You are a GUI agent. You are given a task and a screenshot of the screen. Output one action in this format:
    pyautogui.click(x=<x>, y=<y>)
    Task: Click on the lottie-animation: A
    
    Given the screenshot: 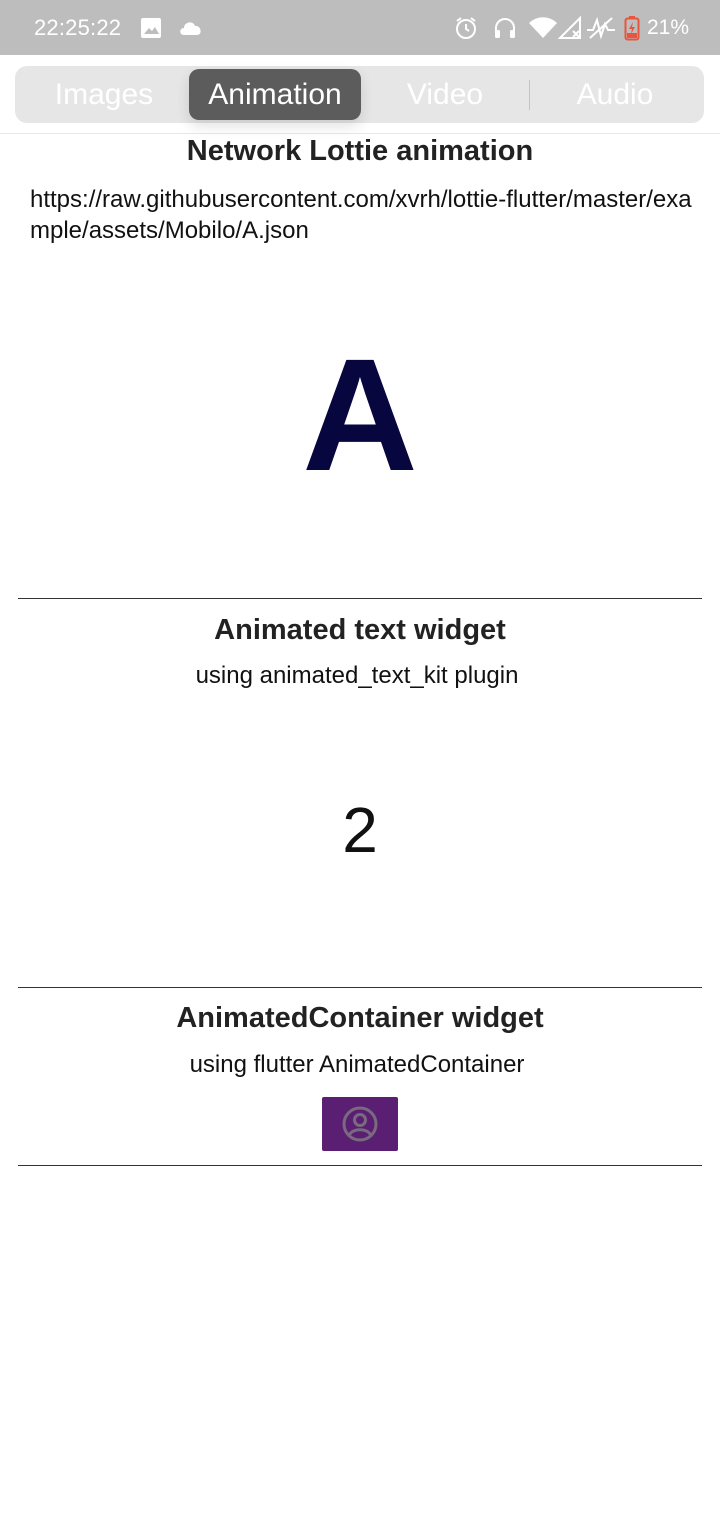 What is the action you would take?
    pyautogui.click(x=360, y=414)
    